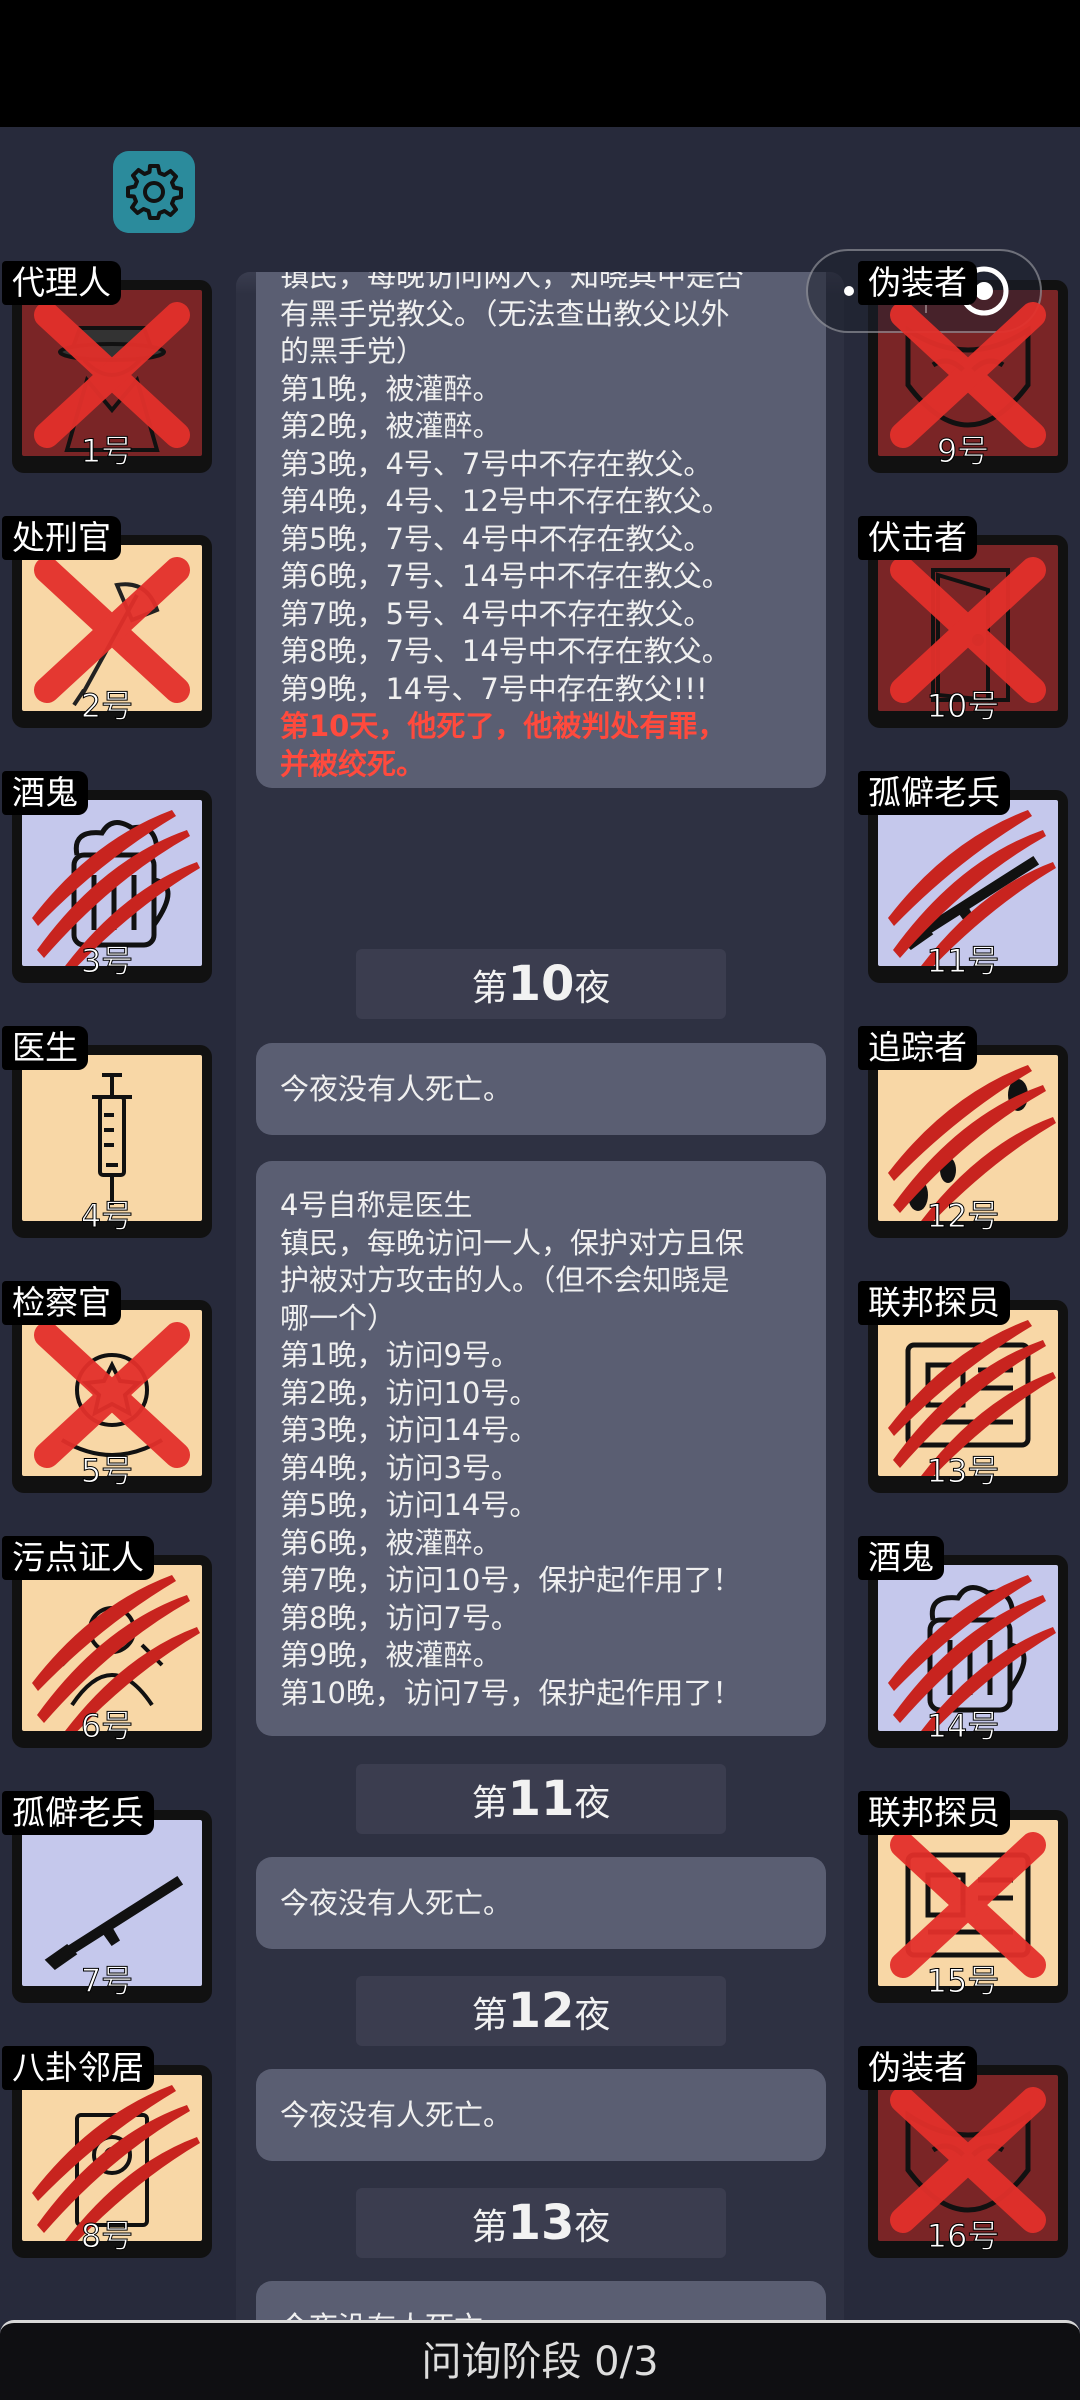  What do you see at coordinates (505, 651) in the screenshot?
I see `log-line: 第8晚，7号、14号中不存在教父。` at bounding box center [505, 651].